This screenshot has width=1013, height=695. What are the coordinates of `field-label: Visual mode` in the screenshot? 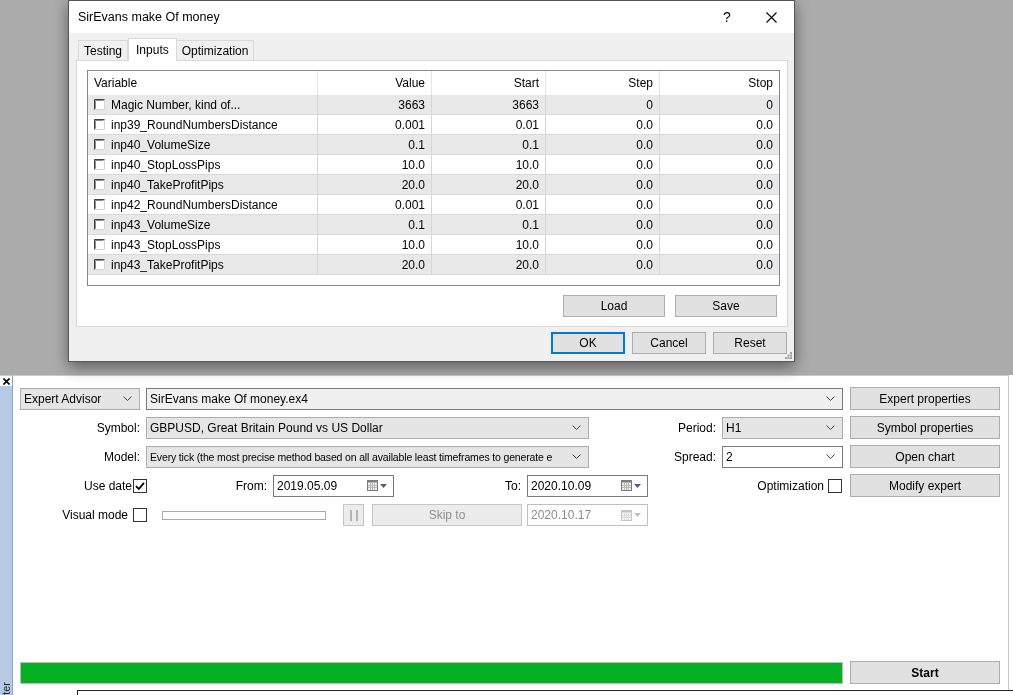 It's located at (95, 515).